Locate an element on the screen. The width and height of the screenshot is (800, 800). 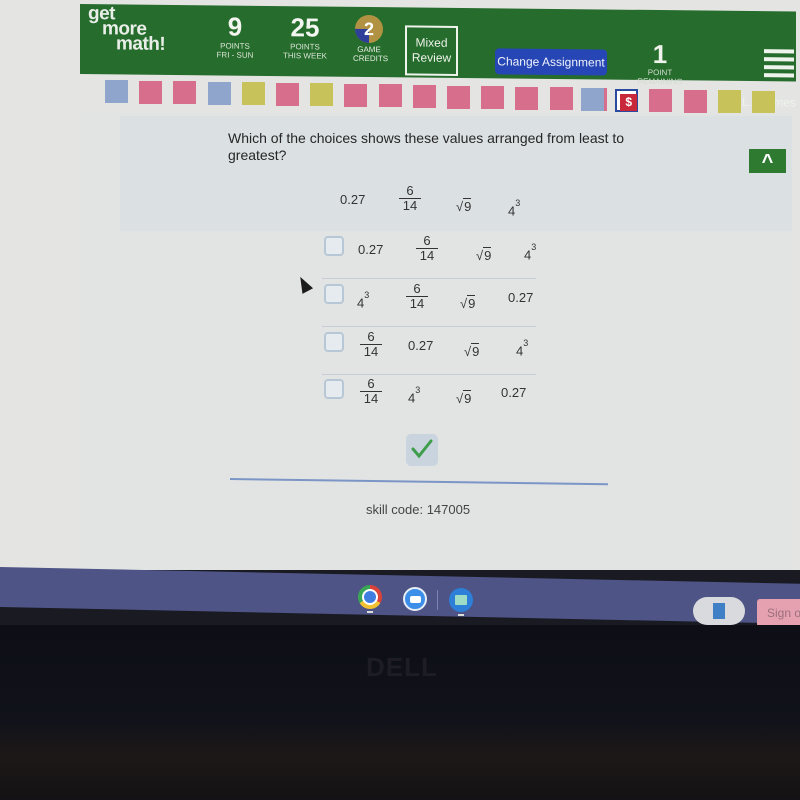
logo-line-3: math! is located at coordinates (141, 44).